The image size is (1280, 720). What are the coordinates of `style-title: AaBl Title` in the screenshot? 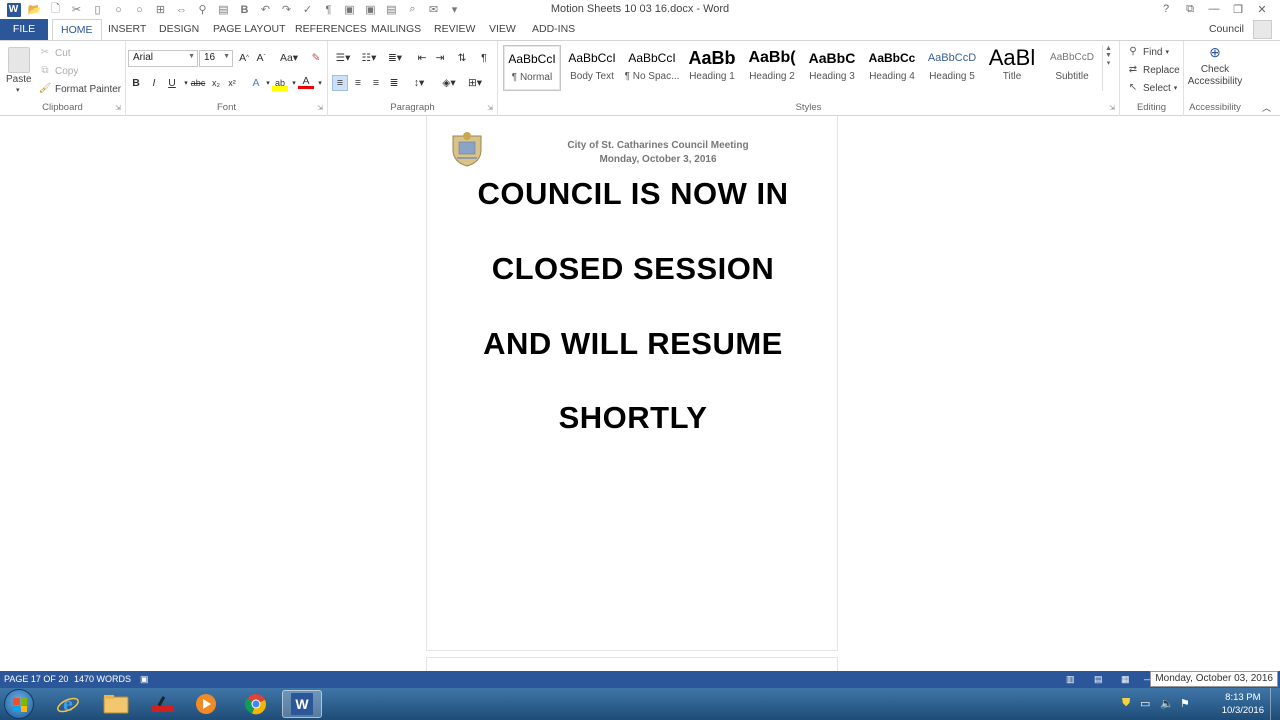 It's located at (1012, 68).